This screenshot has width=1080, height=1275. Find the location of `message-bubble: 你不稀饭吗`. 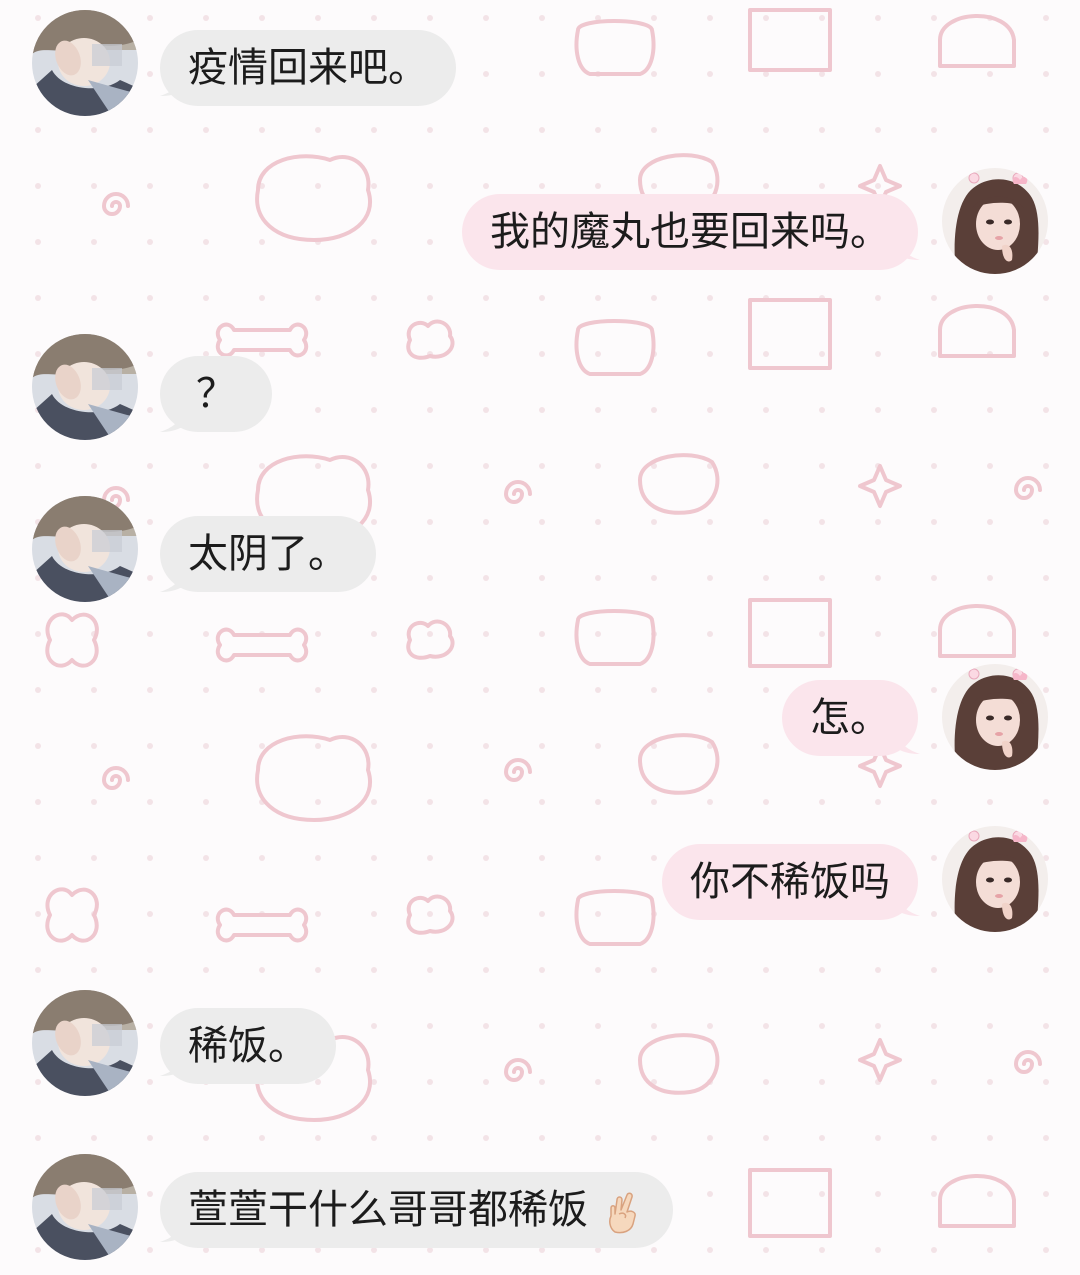

message-bubble: 你不稀饭吗 is located at coordinates (790, 882).